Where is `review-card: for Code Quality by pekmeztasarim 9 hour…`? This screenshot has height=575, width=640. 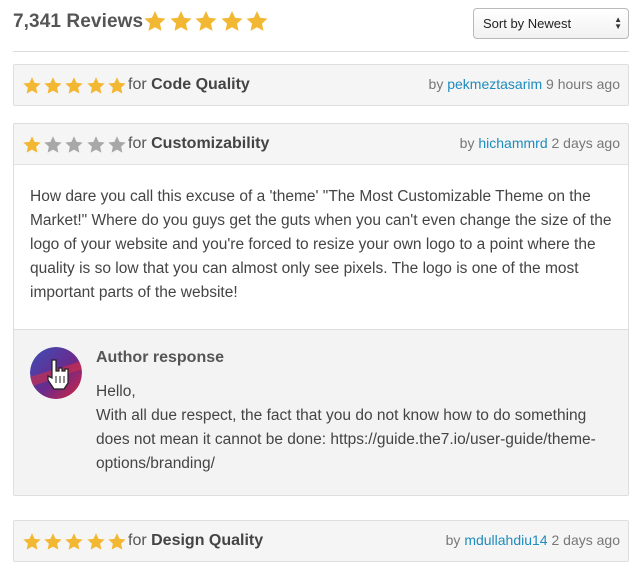
review-card: for Code Quality by pekmeztasarim 9 hour… is located at coordinates (321, 85).